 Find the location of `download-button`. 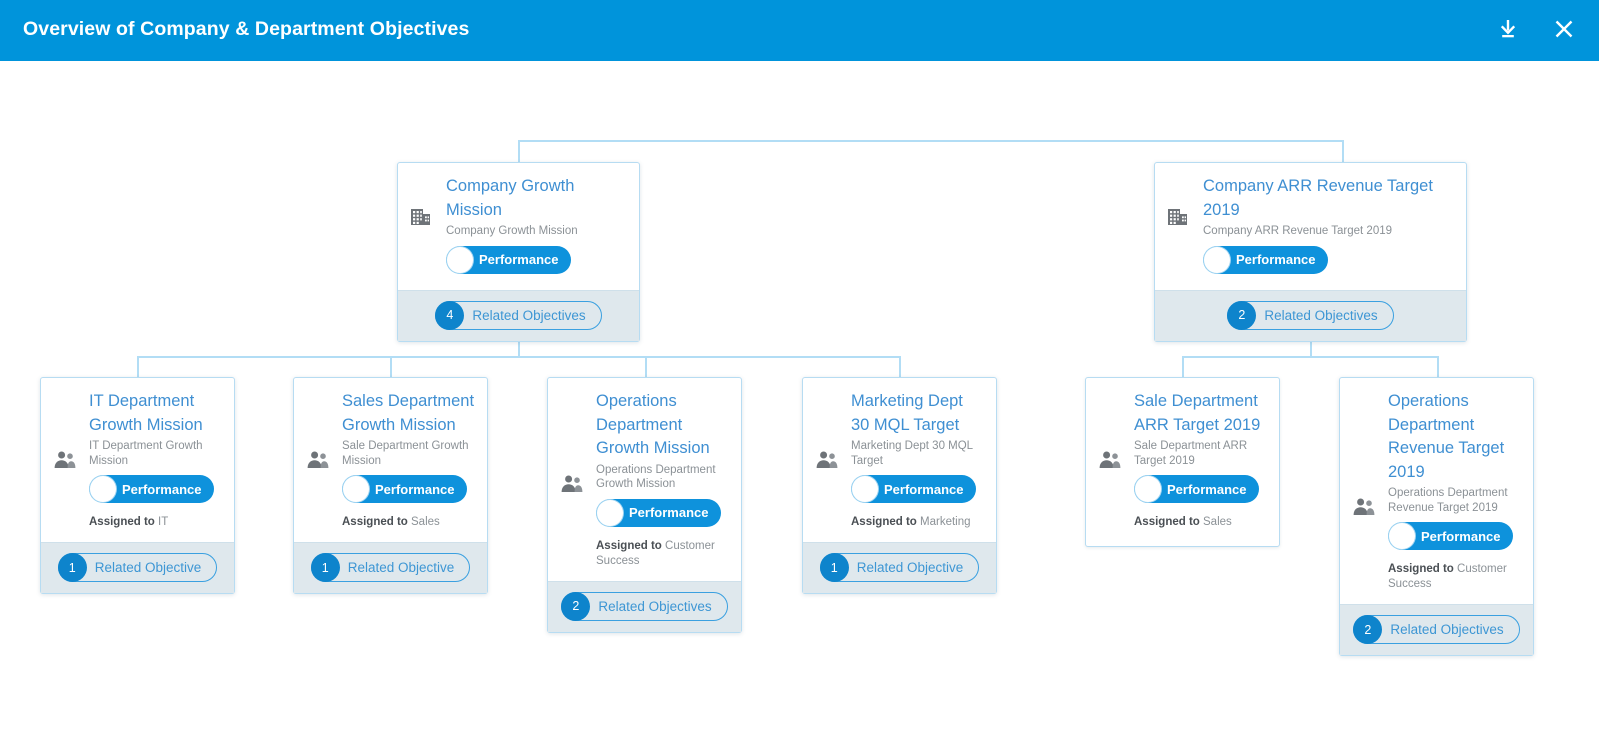

download-button is located at coordinates (1508, 29).